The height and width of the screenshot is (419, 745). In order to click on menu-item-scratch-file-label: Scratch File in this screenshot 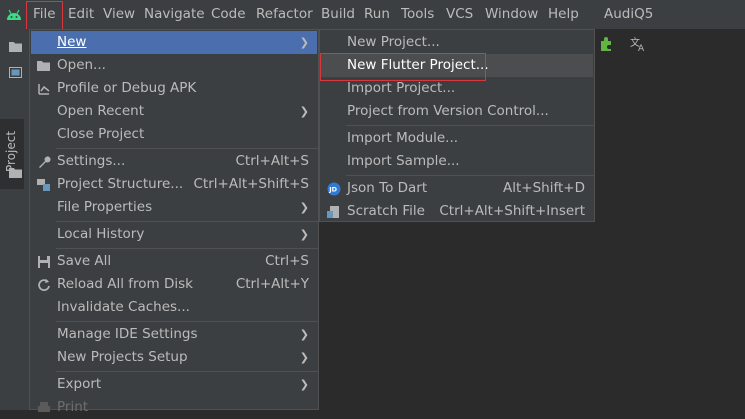, I will do `click(386, 211)`.